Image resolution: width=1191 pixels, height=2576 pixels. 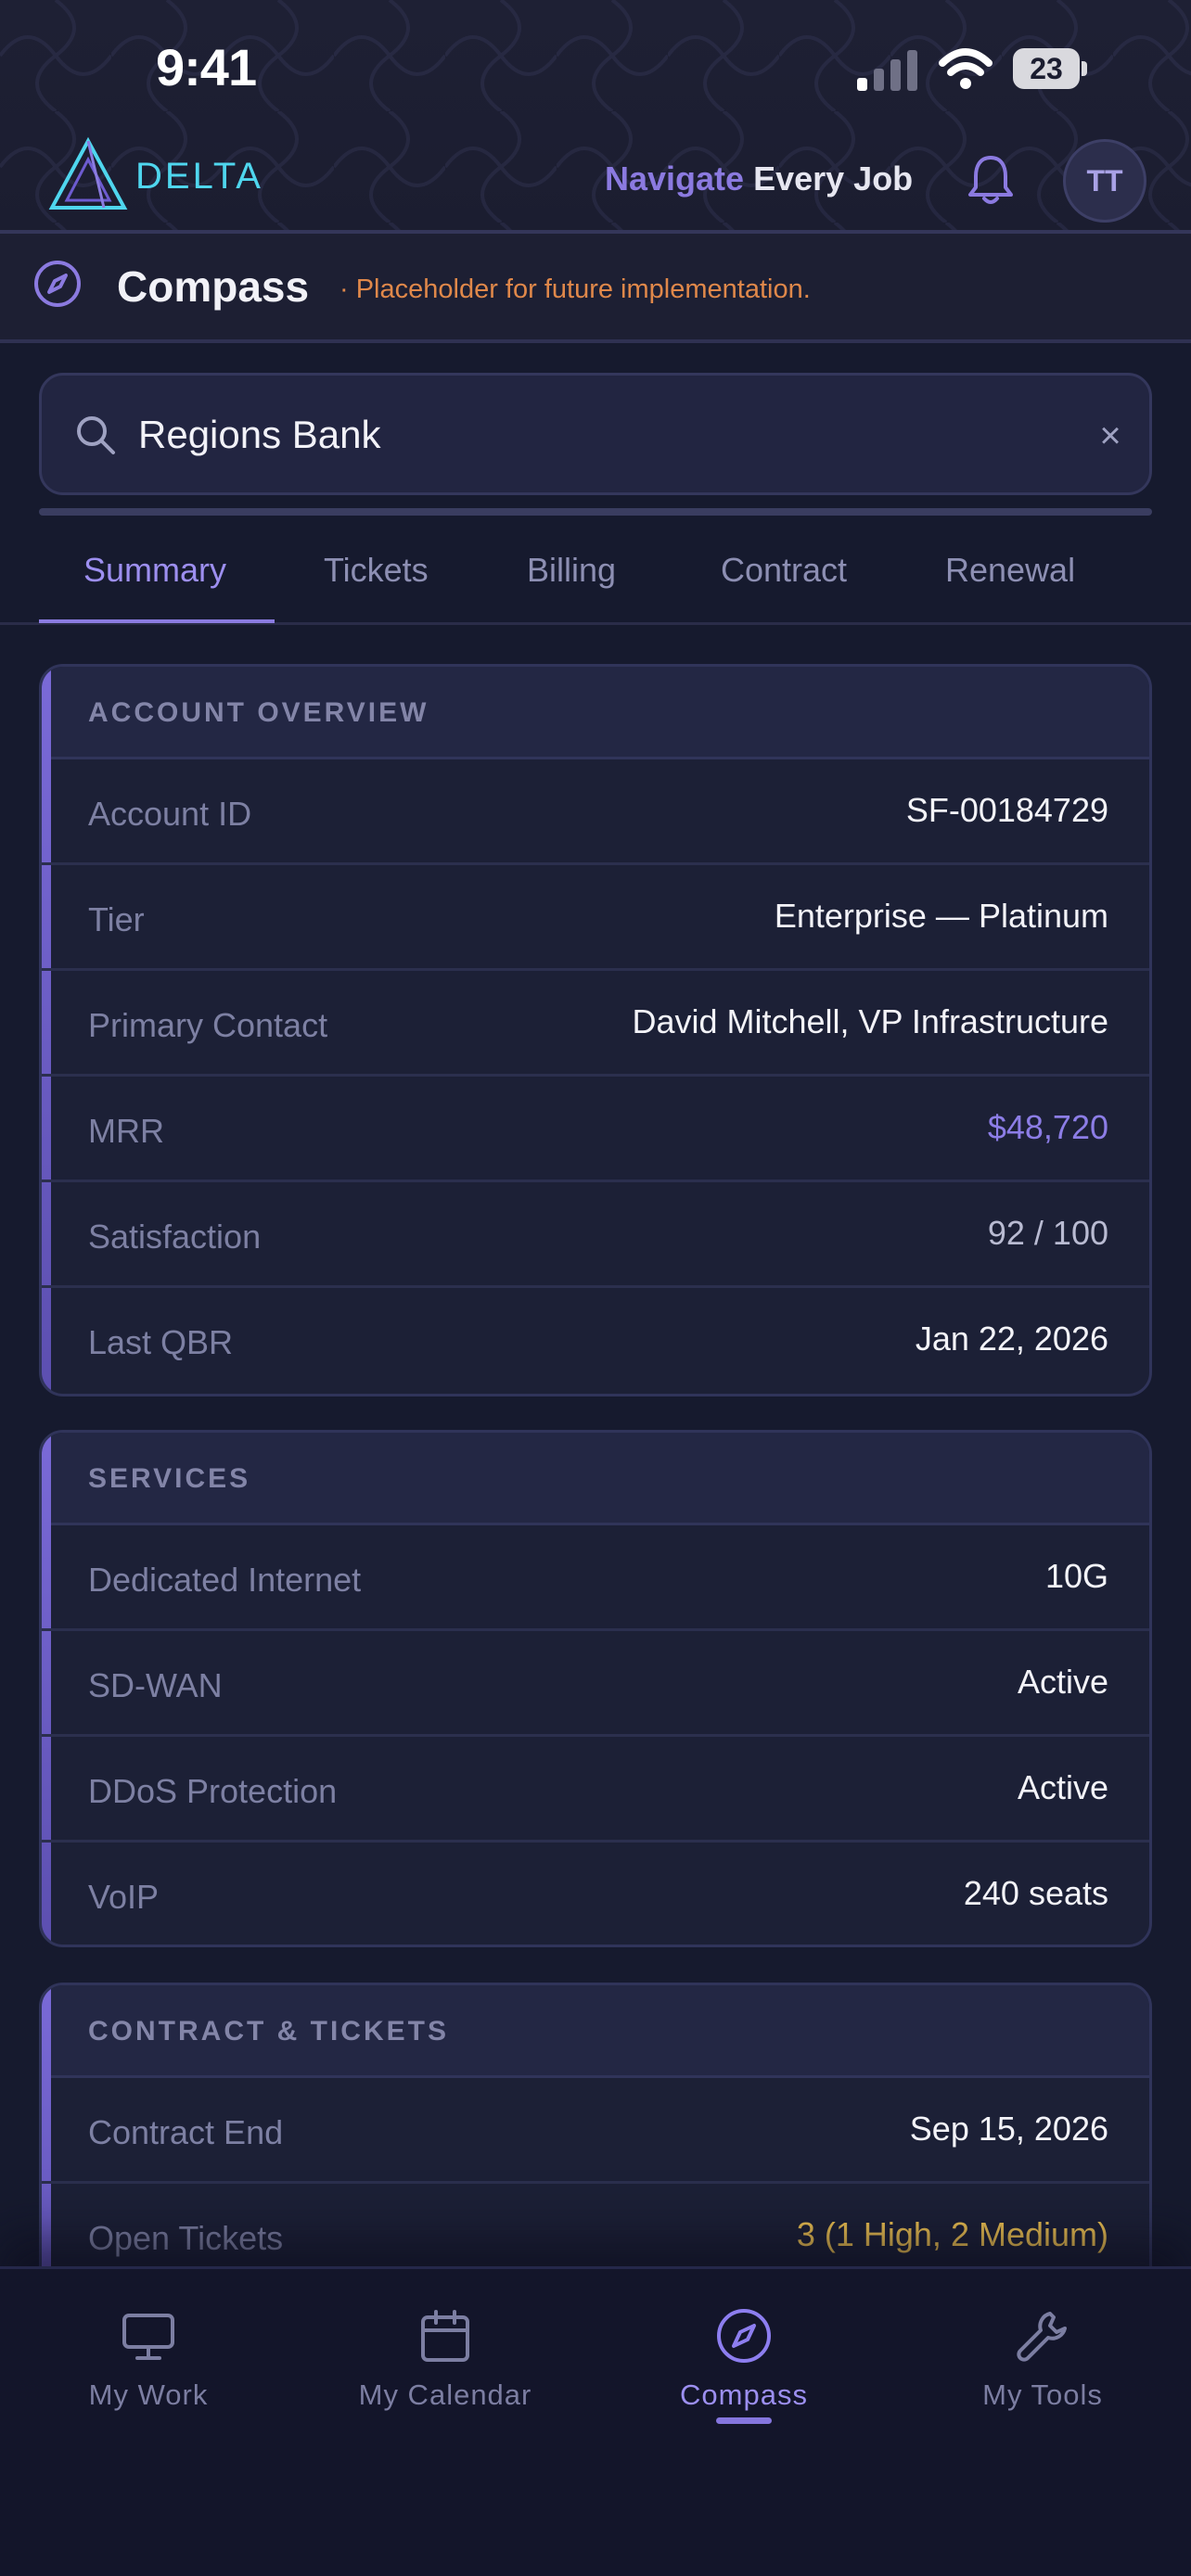 I want to click on tab-billing: Billing, so click(x=571, y=586).